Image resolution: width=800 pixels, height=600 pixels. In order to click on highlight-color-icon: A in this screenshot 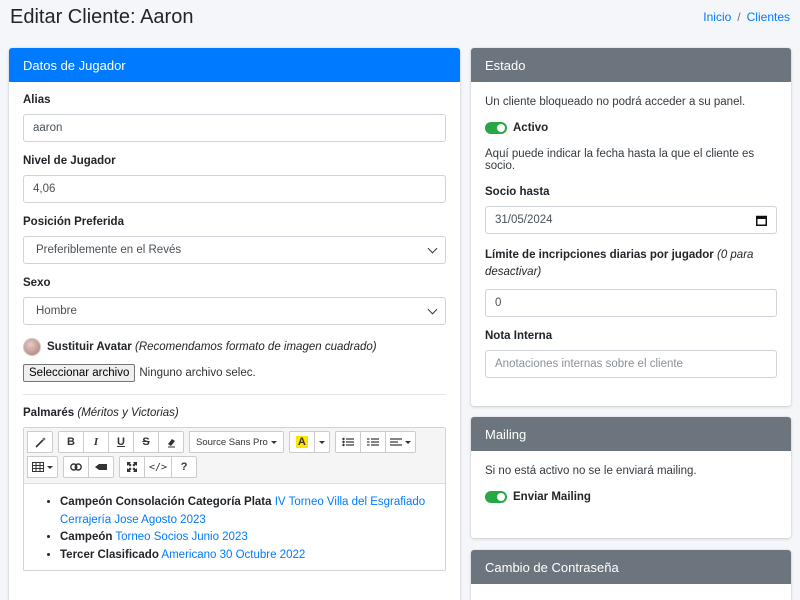, I will do `click(301, 442)`.